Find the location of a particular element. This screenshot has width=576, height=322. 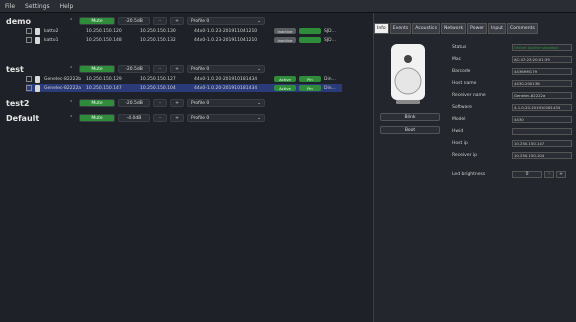

group-row-default: Default ° Mute -4.0dB - + Profile 0 ⌄ is located at coordinates (135, 118).